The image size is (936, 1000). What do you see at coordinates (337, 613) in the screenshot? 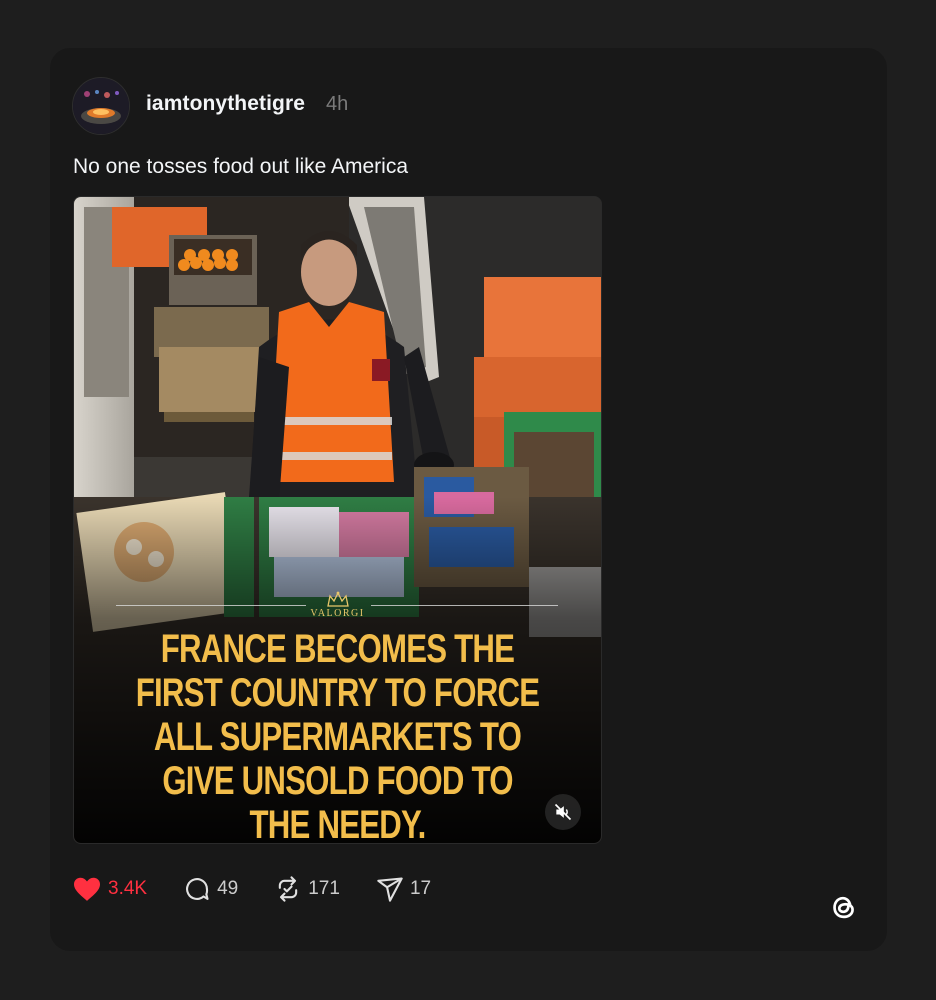
I see `brand-name: VALORGI` at bounding box center [337, 613].